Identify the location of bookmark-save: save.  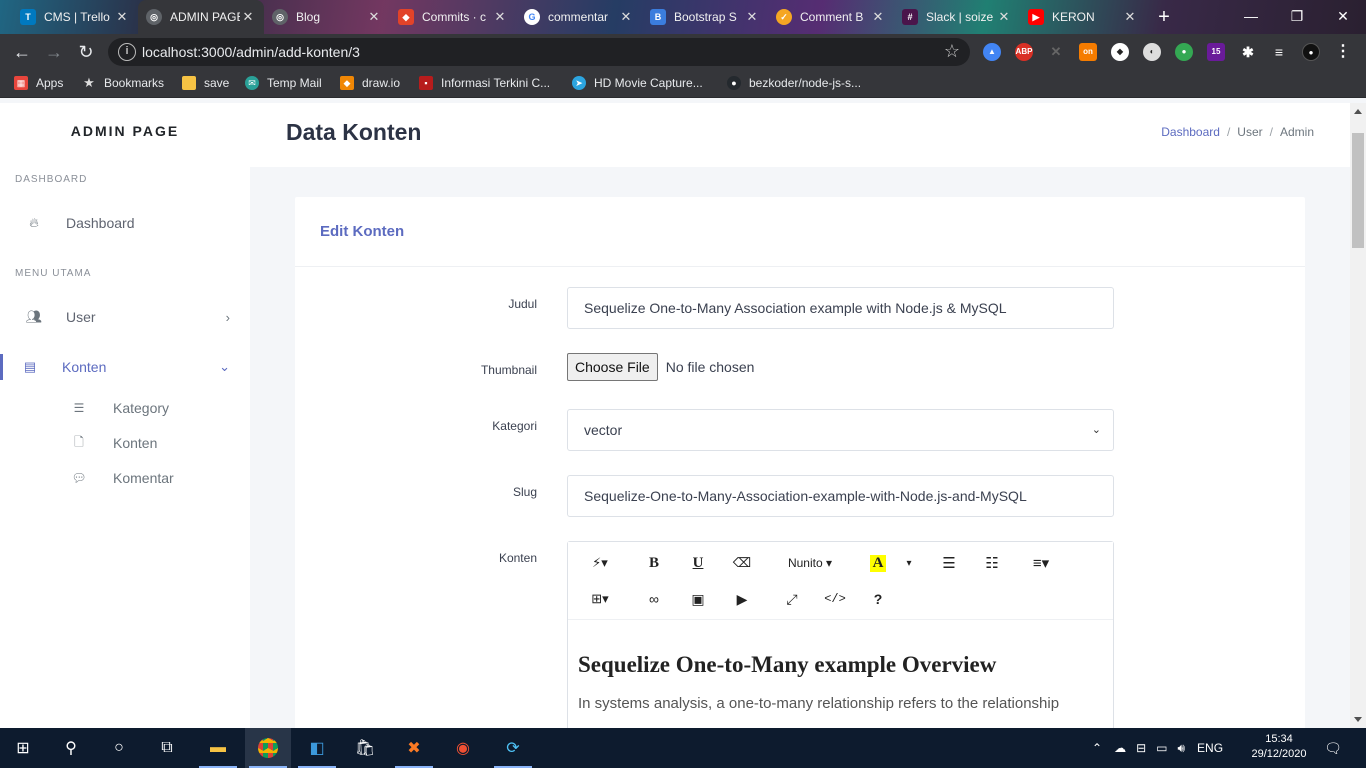
(205, 83).